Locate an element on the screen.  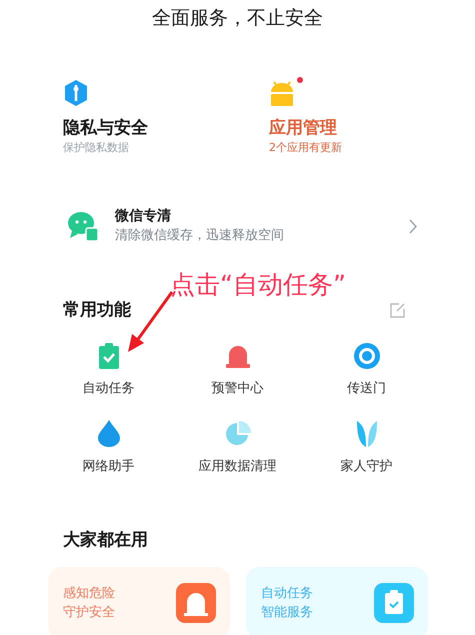
feature-card: 应用管理 2个应用有更新 is located at coordinates (372, 118).